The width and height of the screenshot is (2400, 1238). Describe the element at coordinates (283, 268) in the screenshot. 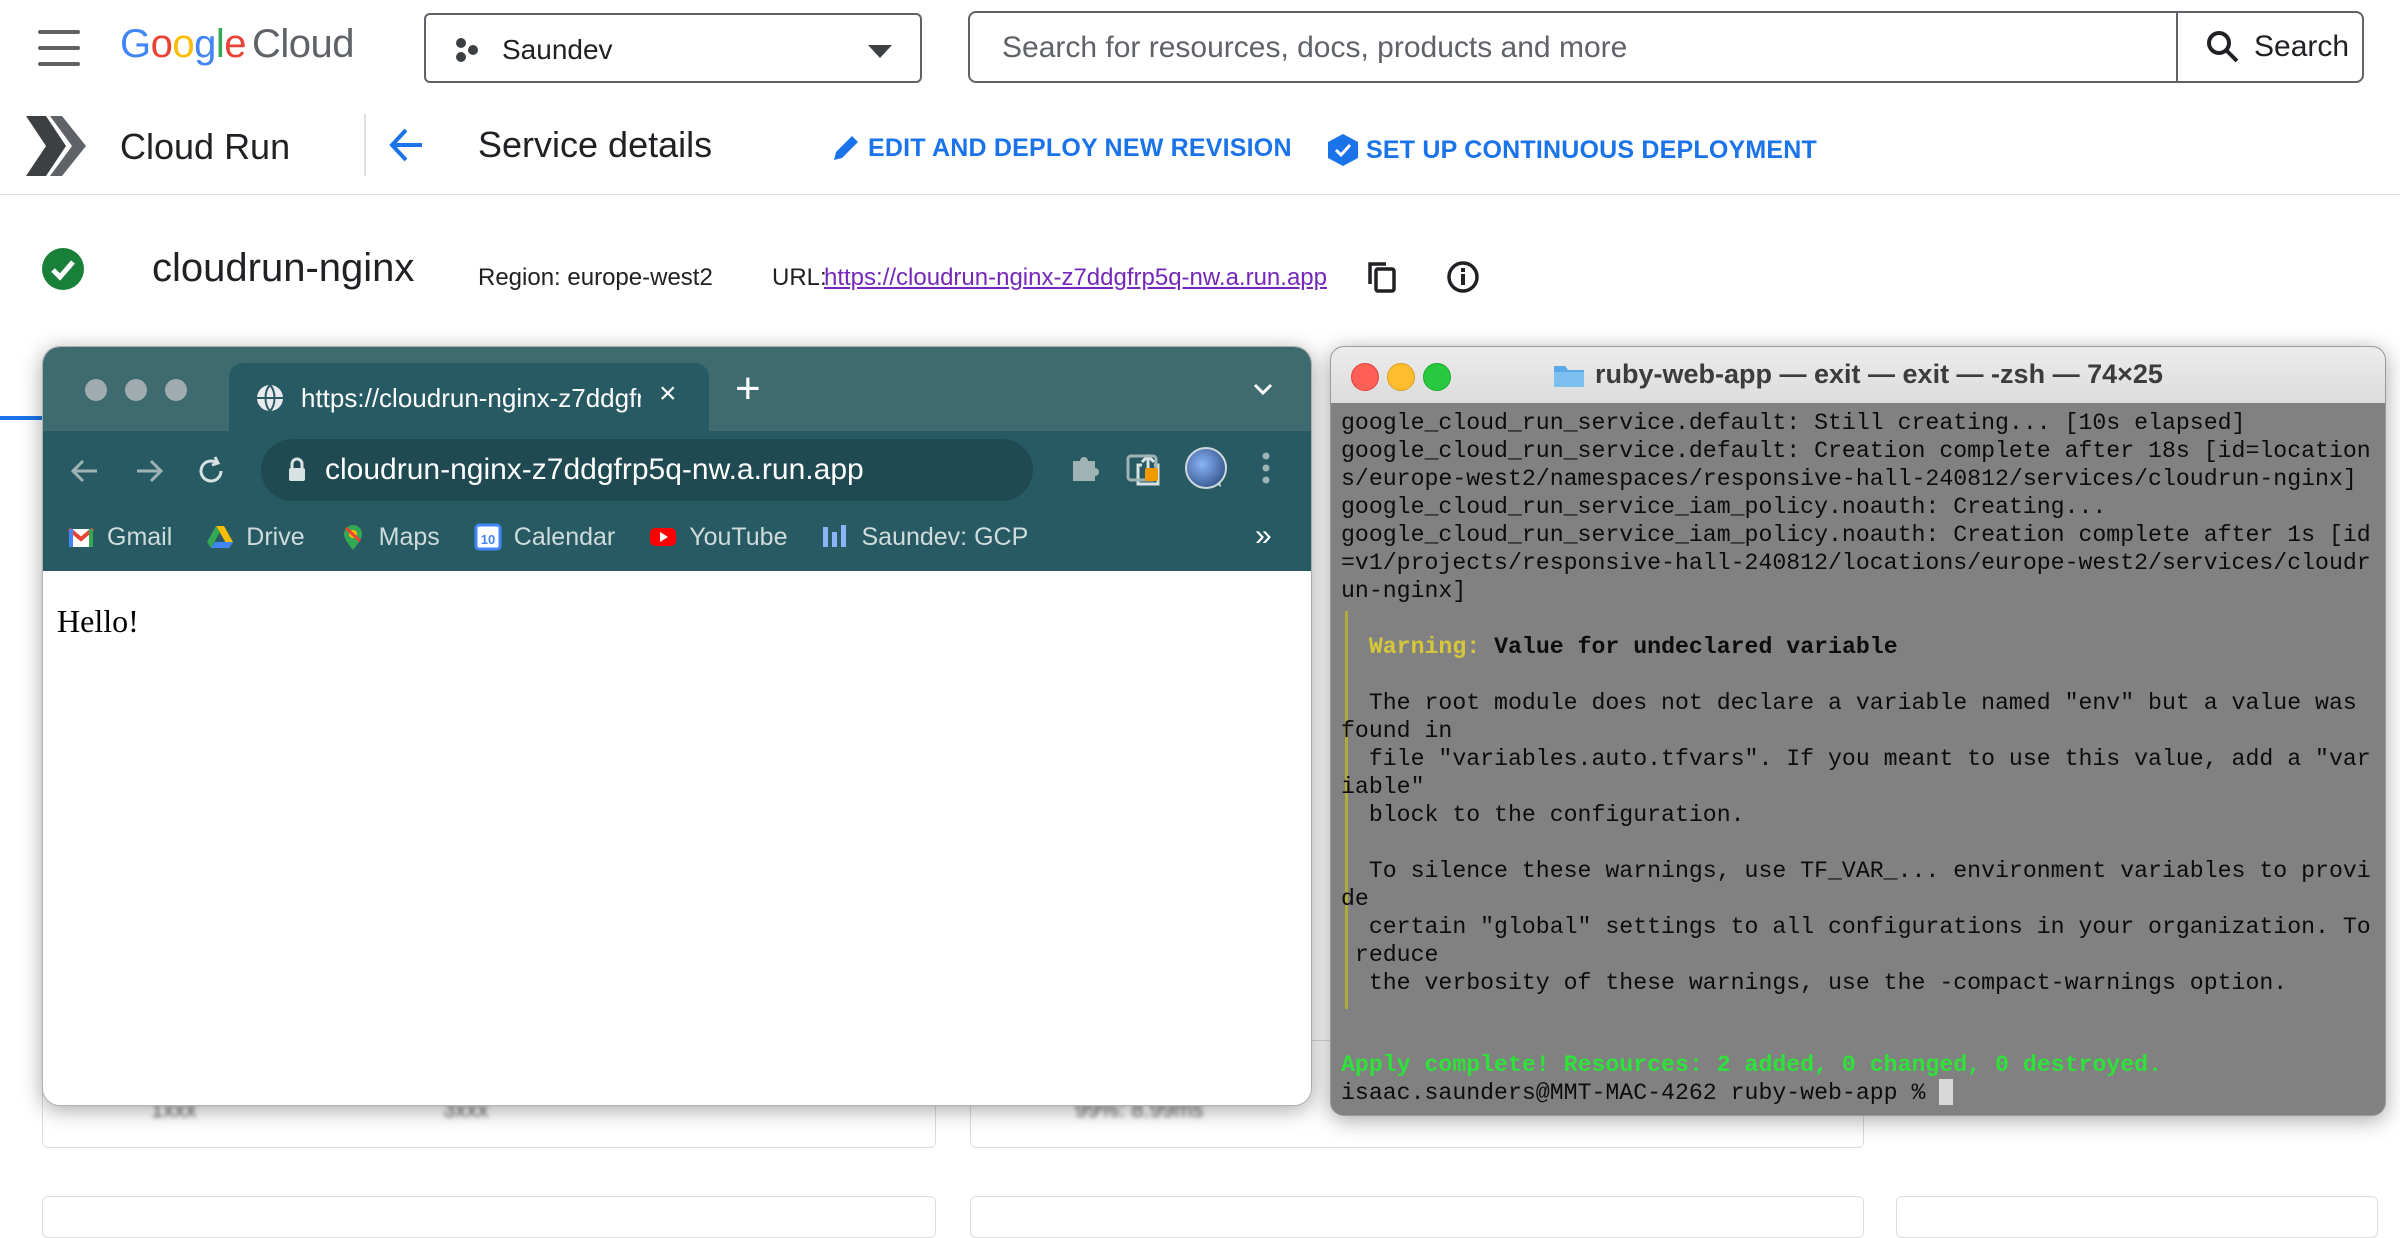

I see `service-name: cloudrun-nginx` at that location.